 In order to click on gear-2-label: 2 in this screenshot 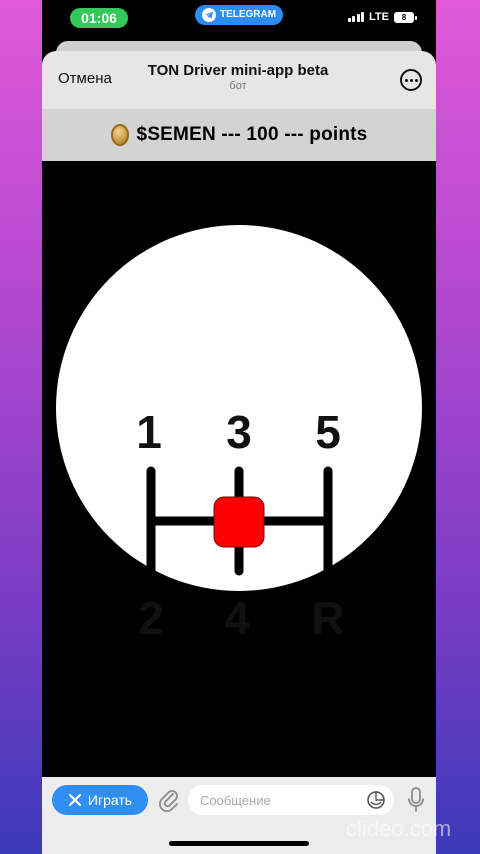, I will do `click(151, 618)`.